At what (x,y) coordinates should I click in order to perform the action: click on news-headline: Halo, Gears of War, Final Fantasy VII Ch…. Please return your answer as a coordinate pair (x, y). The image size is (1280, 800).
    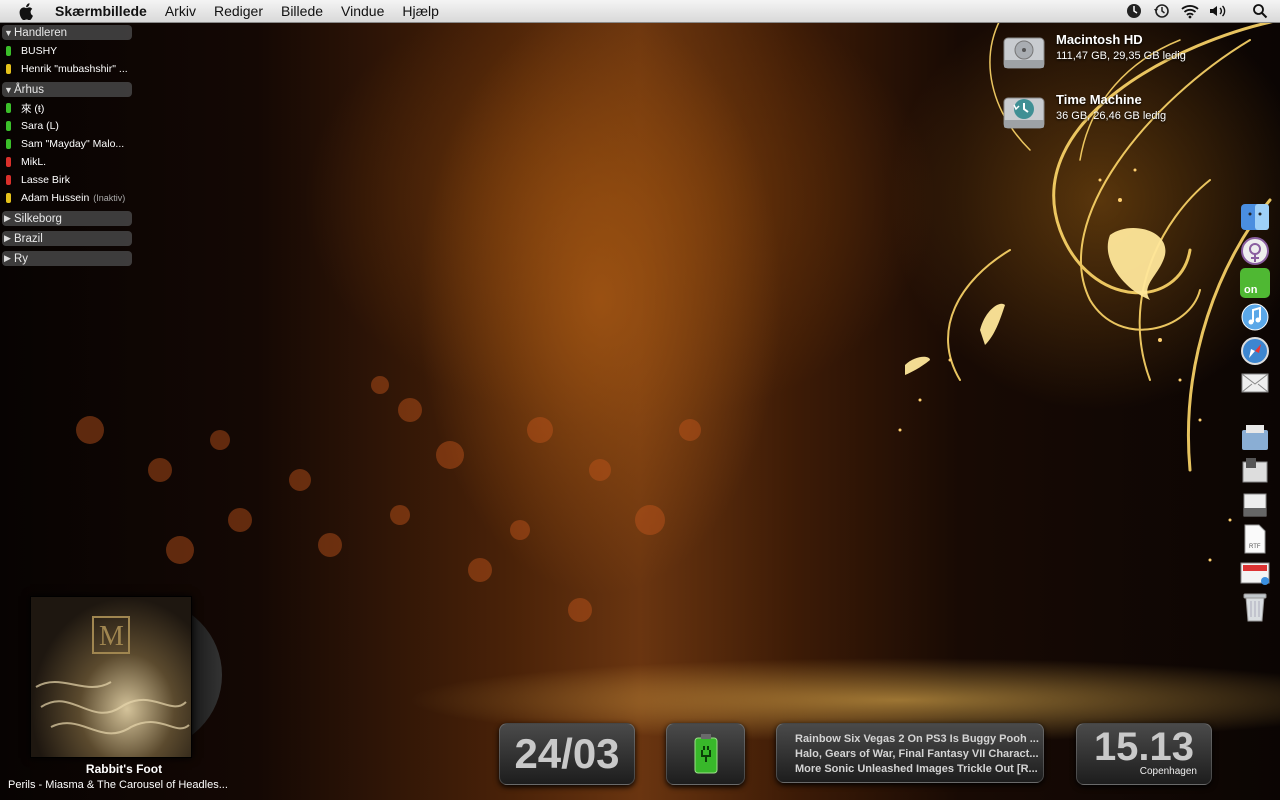
    Looking at the image, I should click on (918, 754).